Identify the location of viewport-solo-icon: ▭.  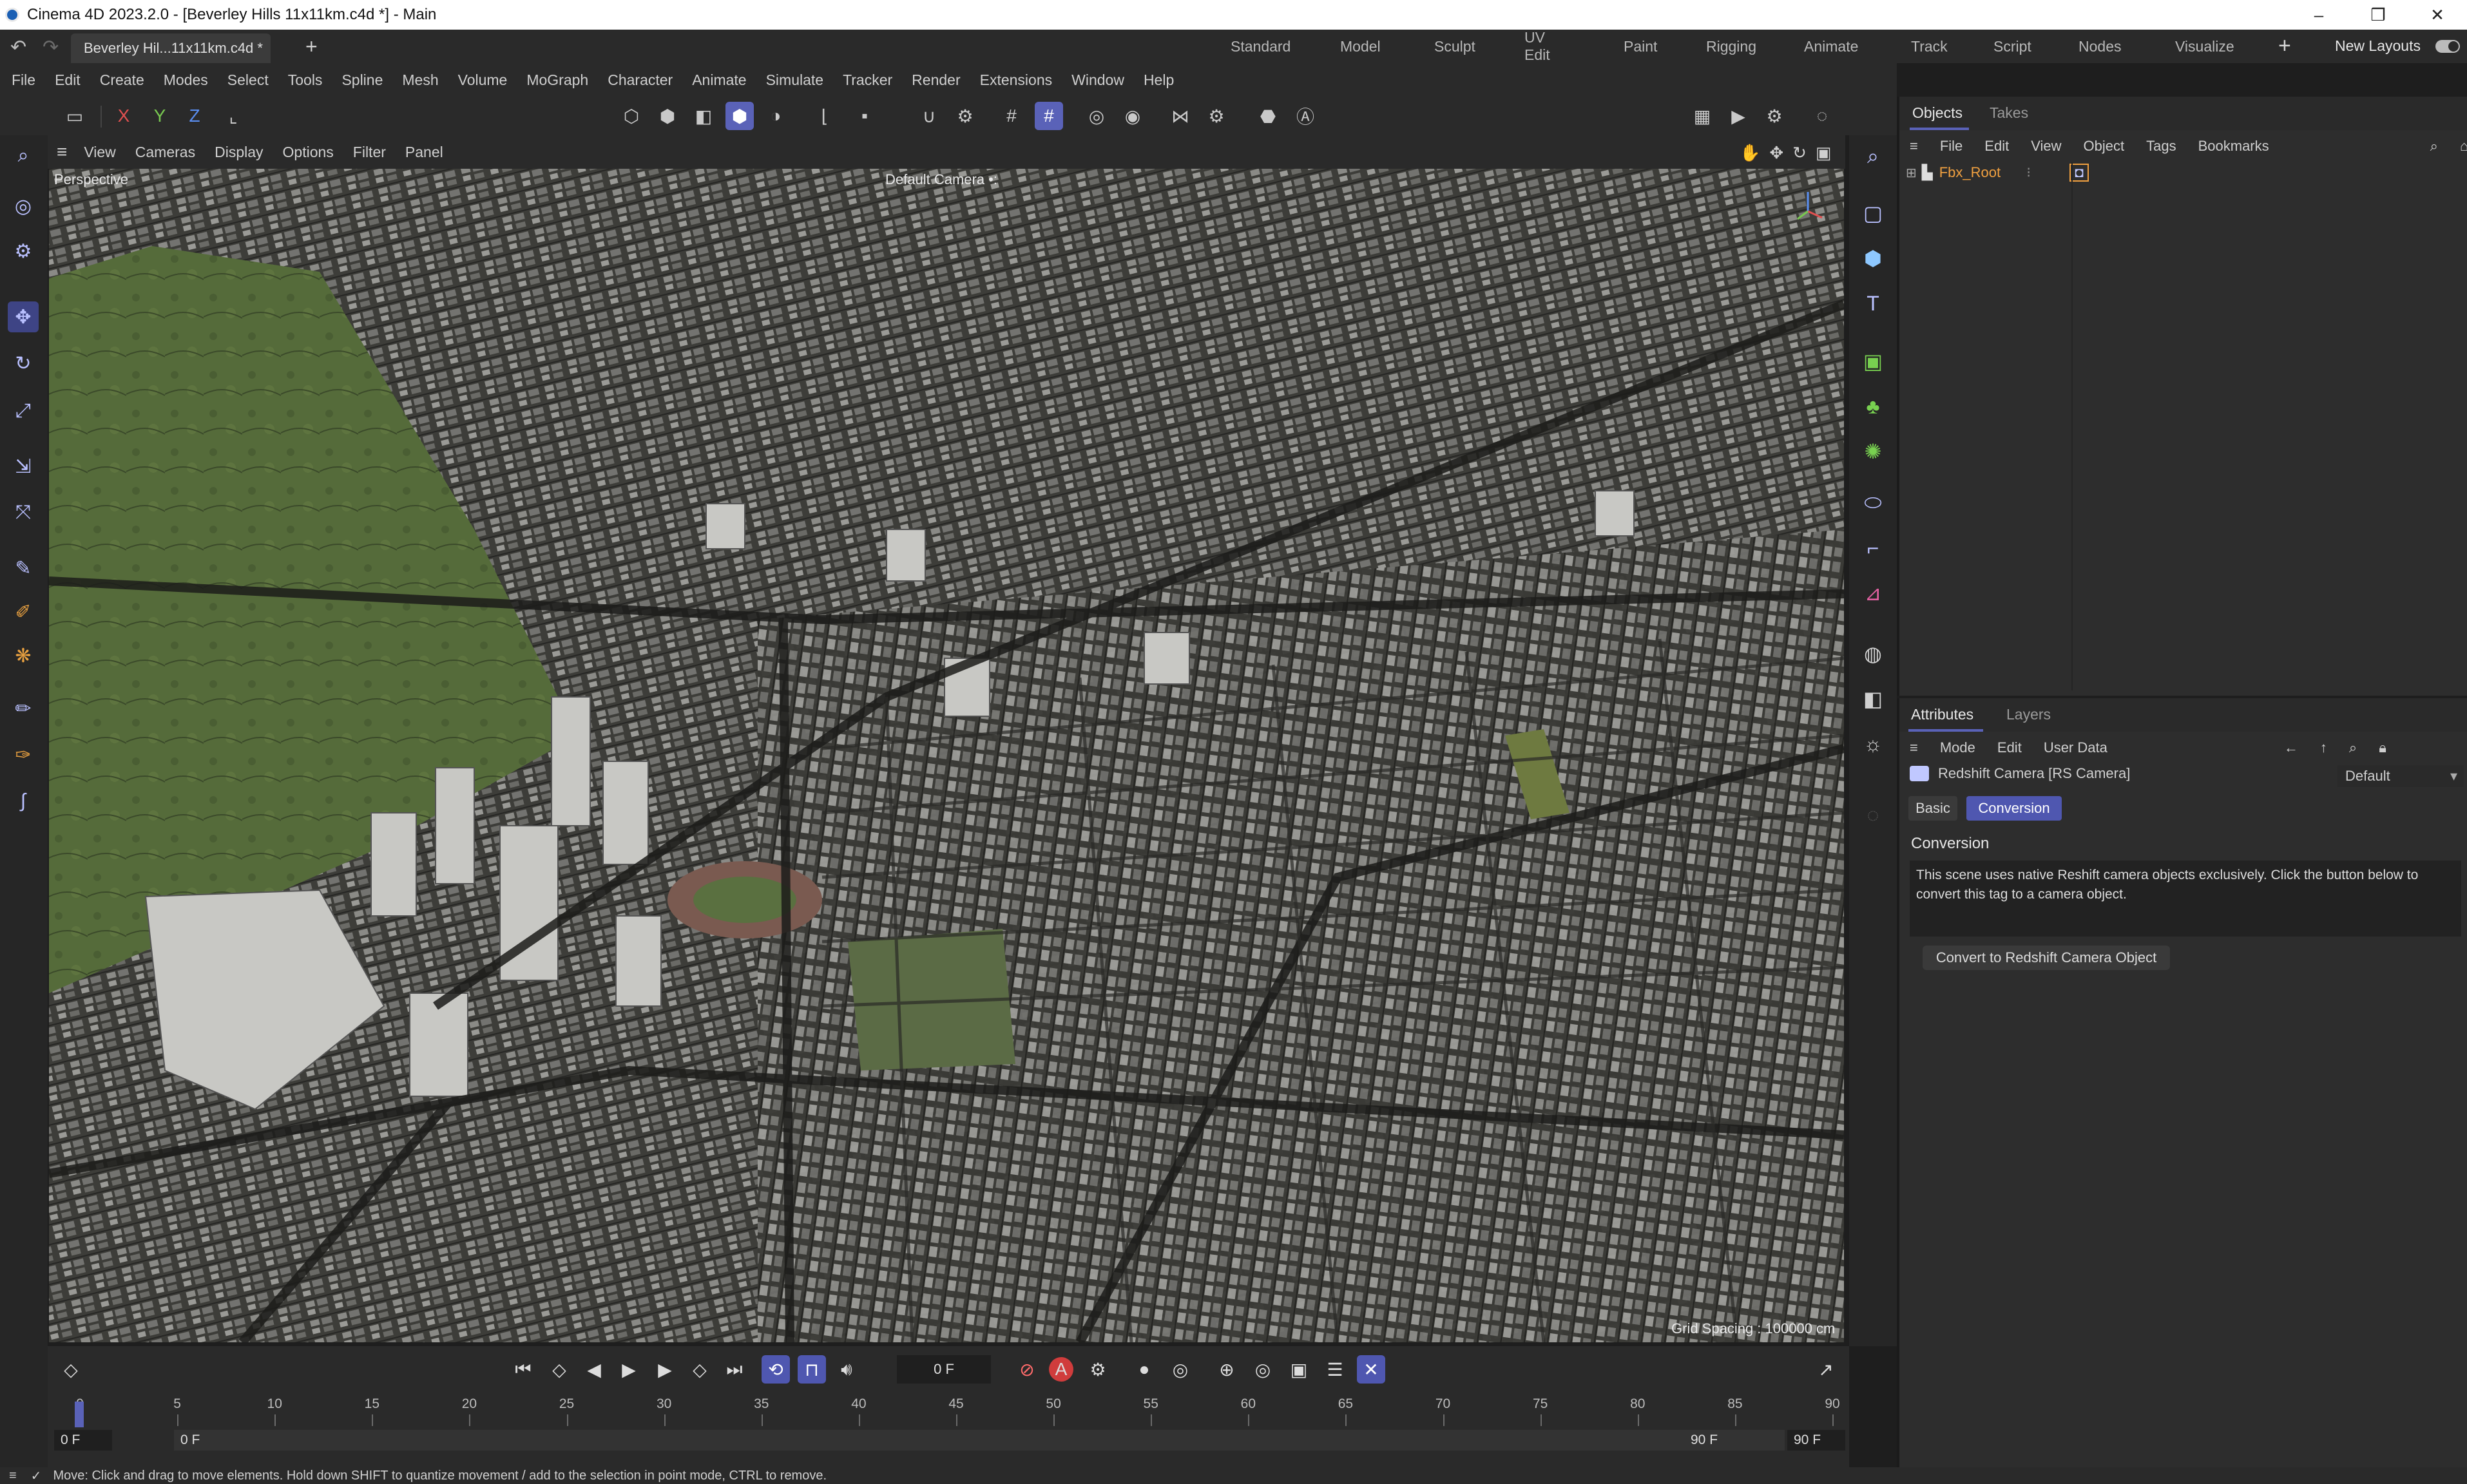
(75, 116).